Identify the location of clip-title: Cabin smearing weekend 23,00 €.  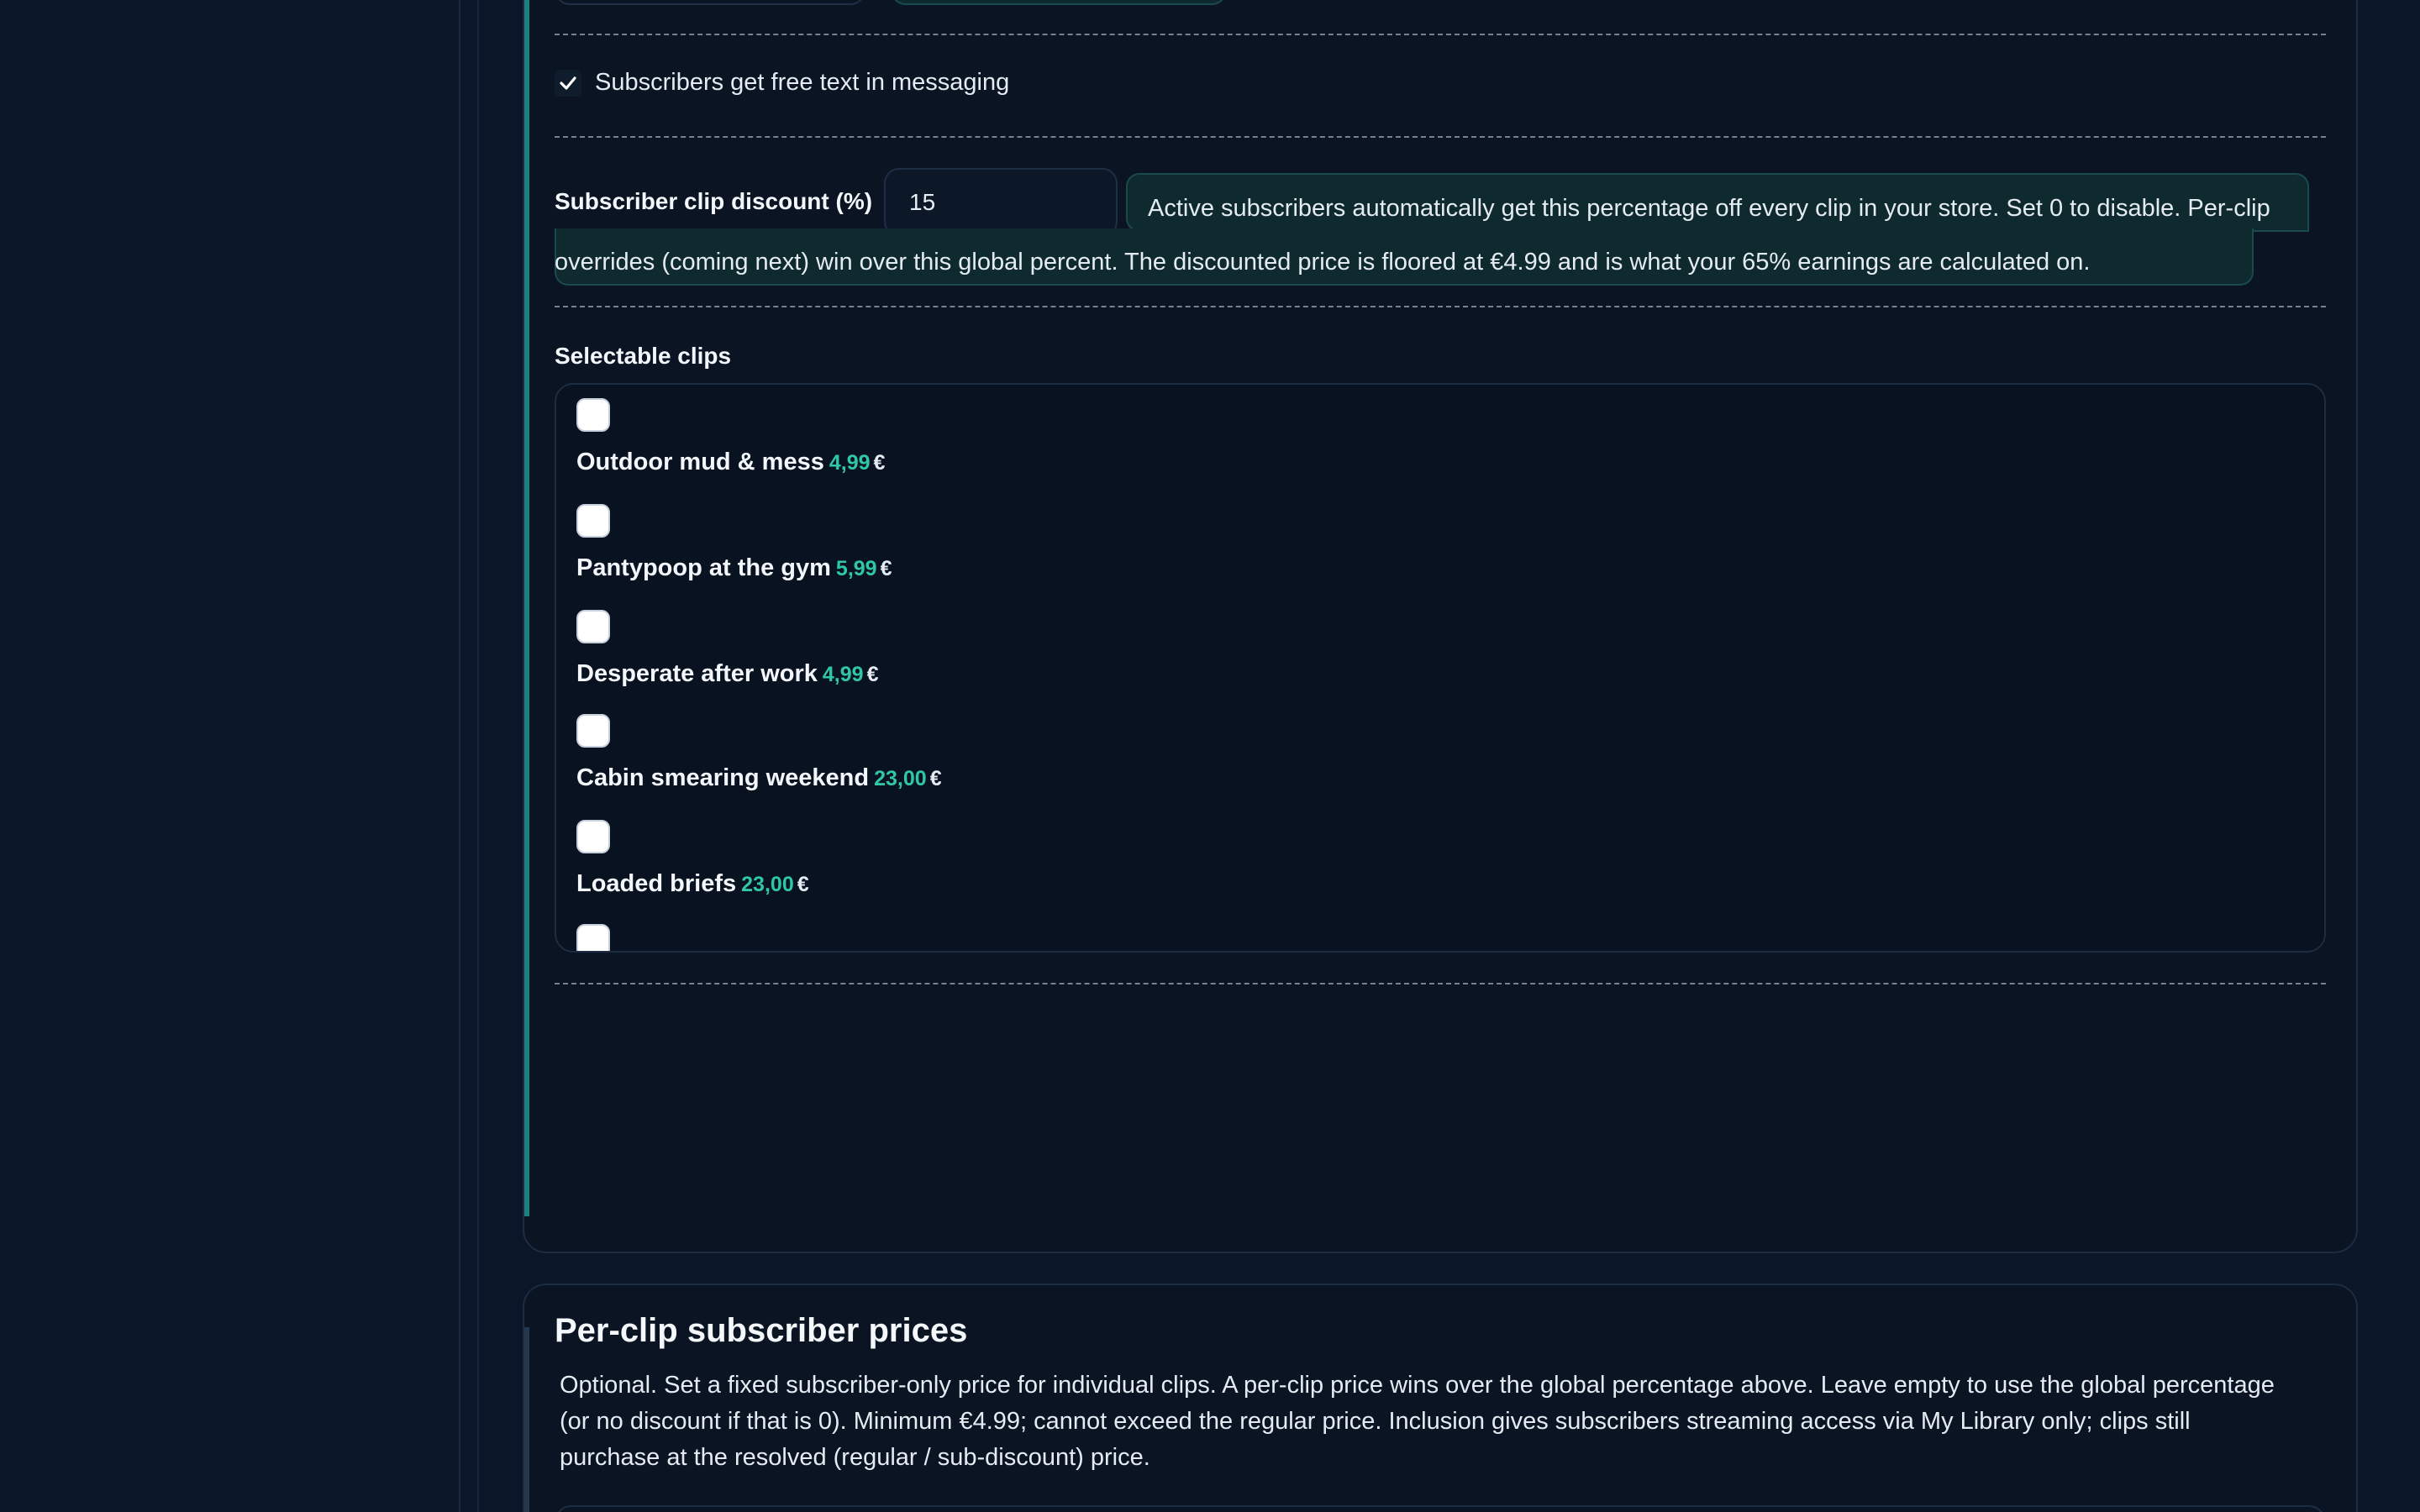
(759, 777).